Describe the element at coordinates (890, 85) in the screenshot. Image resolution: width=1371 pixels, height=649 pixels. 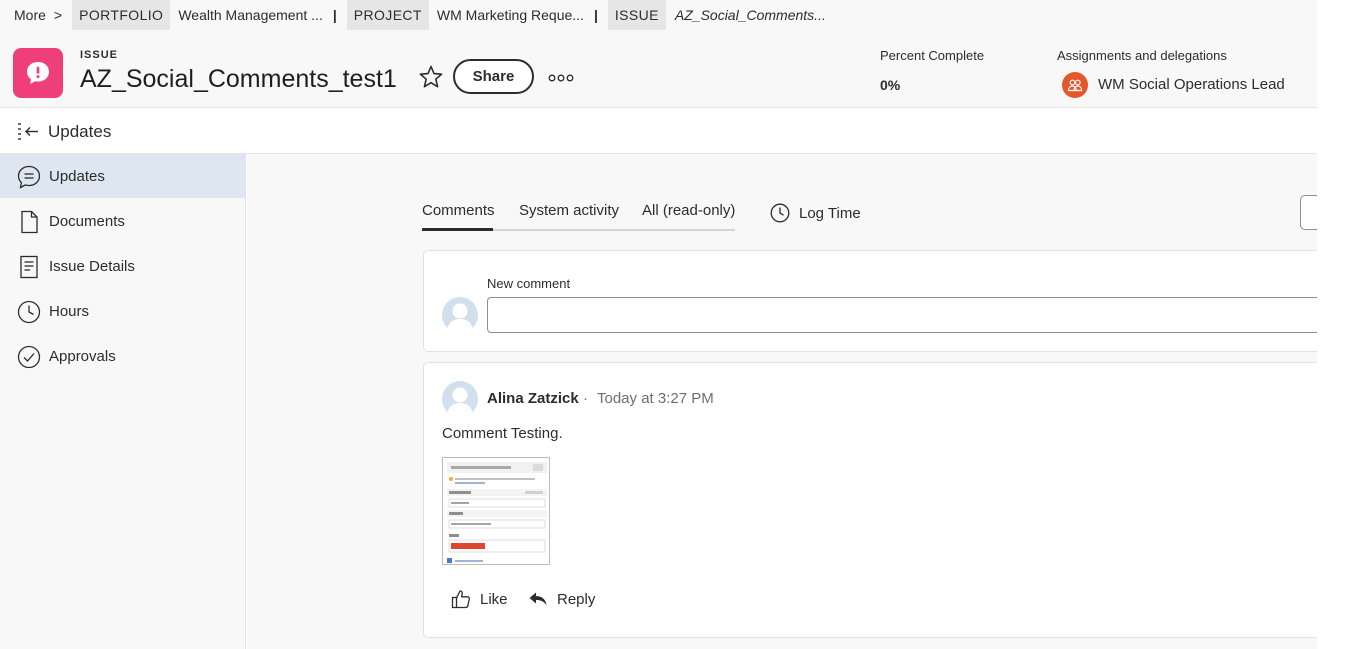
I see `percent-complete-value: 0%` at that location.